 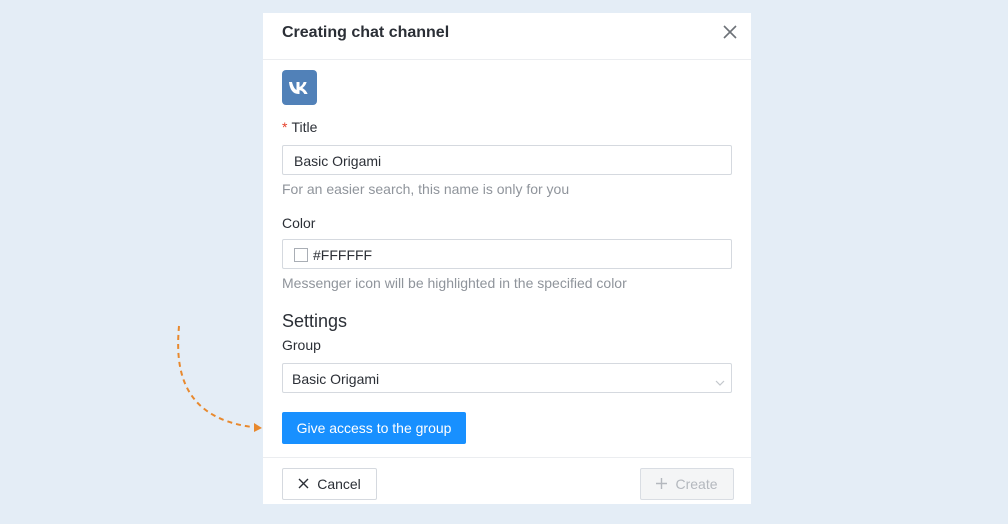 What do you see at coordinates (662, 484) in the screenshot?
I see `plus-icon` at bounding box center [662, 484].